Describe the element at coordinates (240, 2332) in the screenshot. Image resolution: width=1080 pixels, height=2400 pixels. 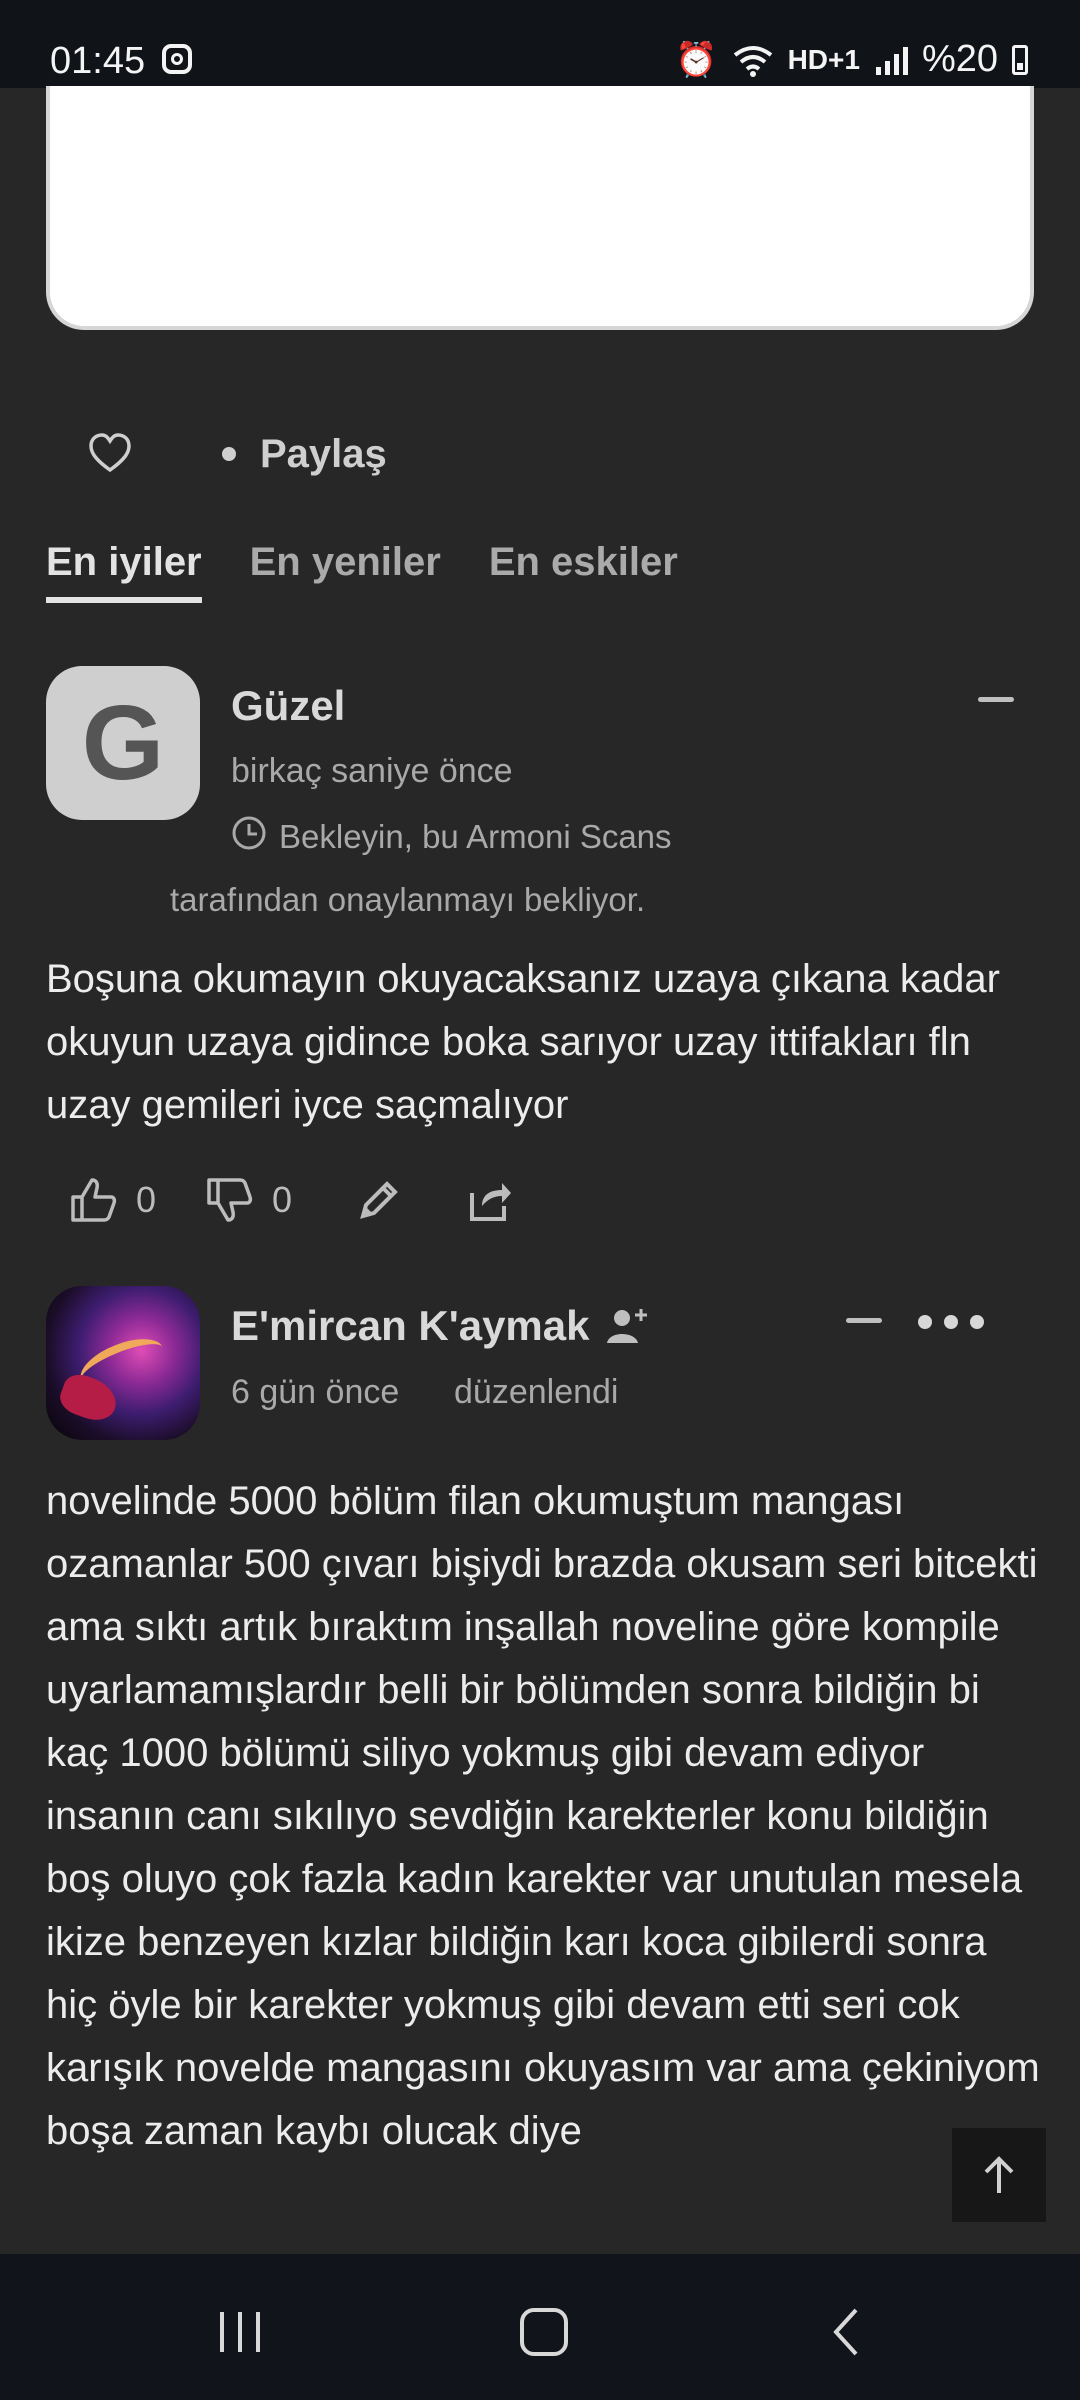
I see `recent-apps-icon` at that location.